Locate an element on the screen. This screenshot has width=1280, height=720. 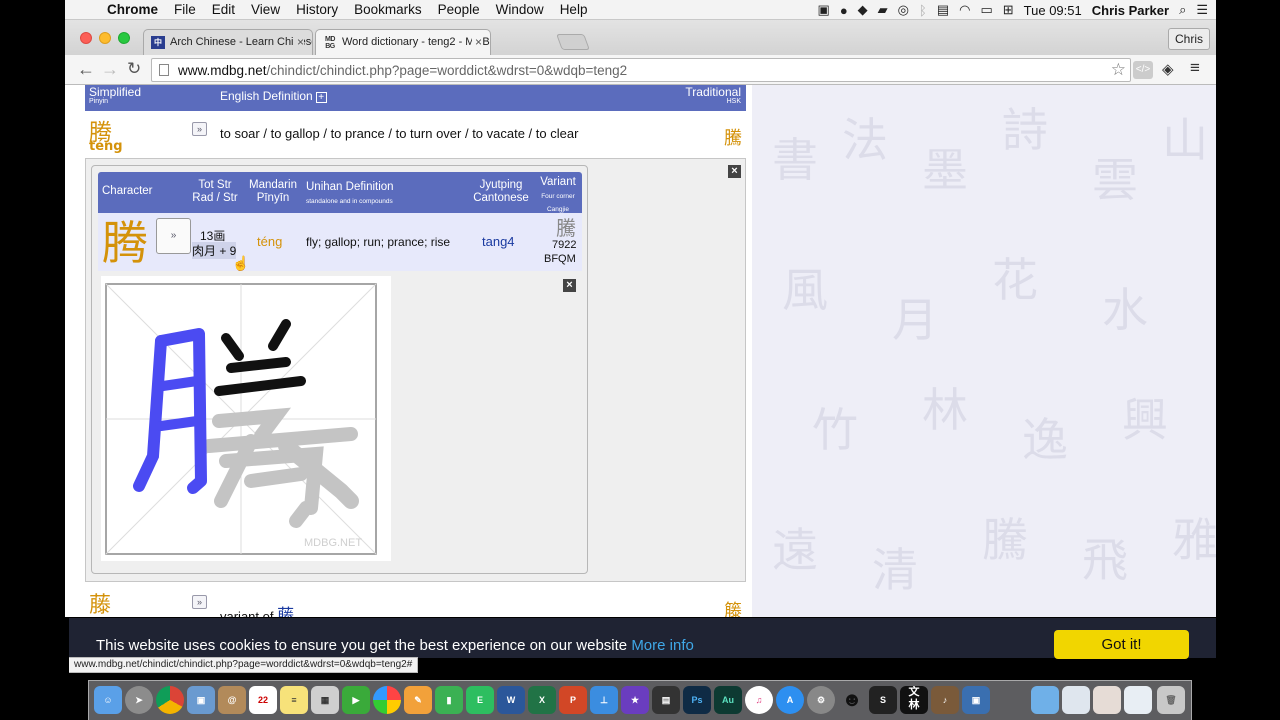
input-method-icon: ⊞ is located at coordinates (1008, 10).